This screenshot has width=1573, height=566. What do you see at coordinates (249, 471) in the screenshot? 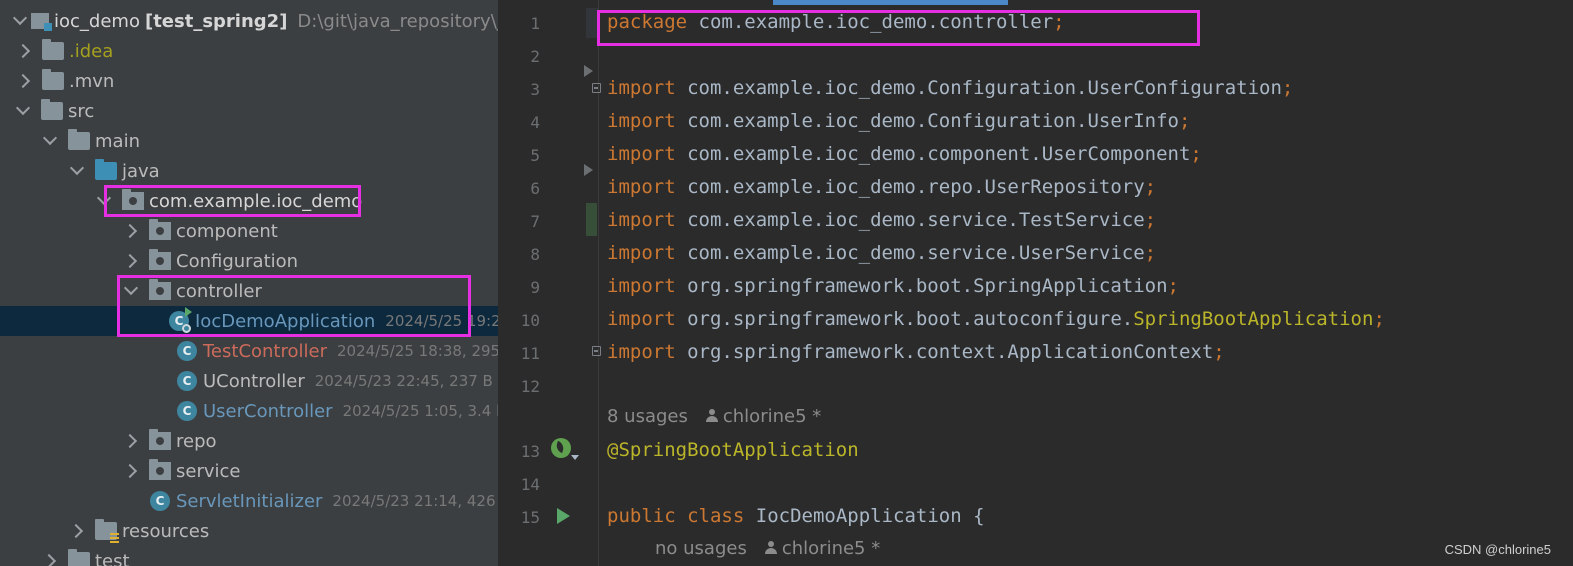
I see `tree-item-service: service` at bounding box center [249, 471].